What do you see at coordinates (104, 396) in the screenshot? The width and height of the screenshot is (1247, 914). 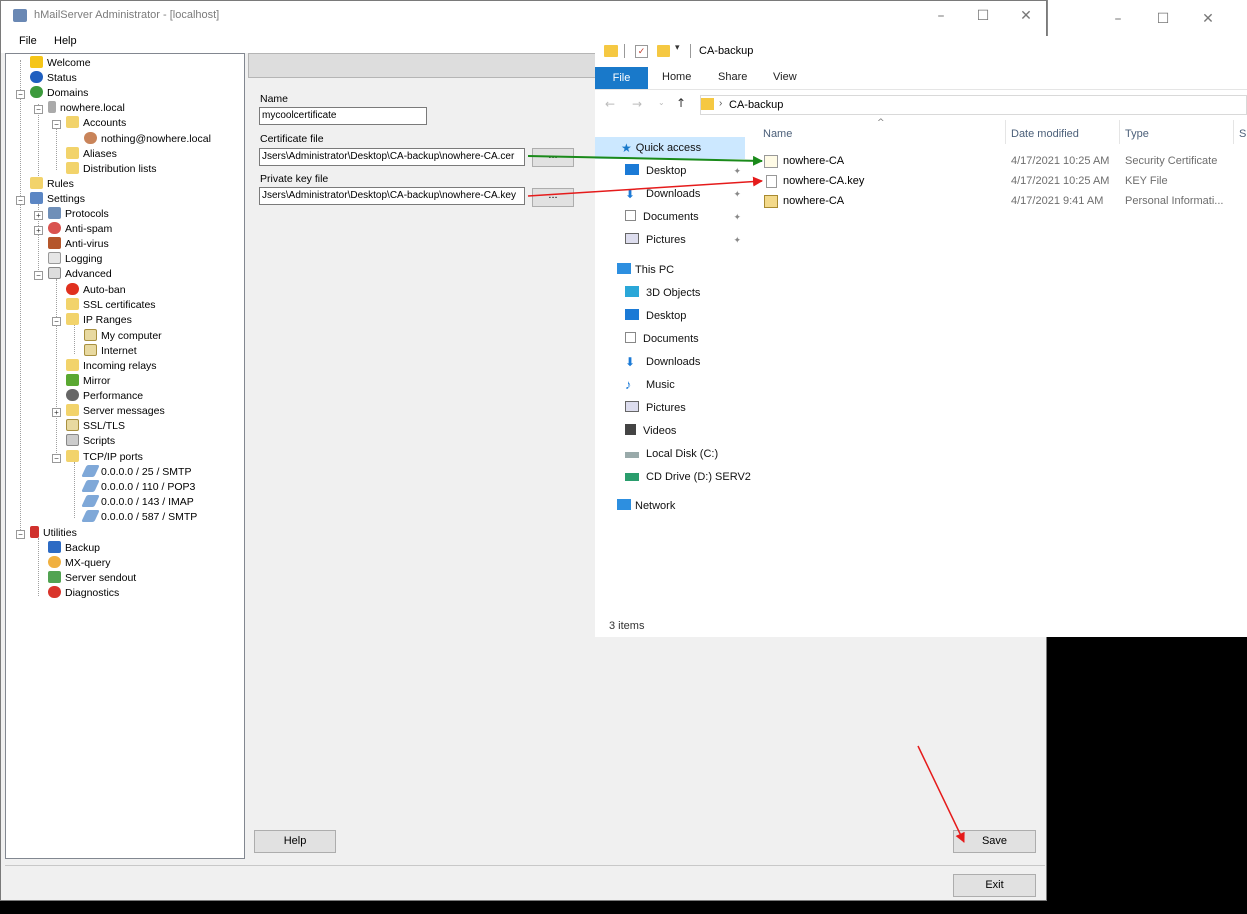 I see `tree-item-performance: Performance` at bounding box center [104, 396].